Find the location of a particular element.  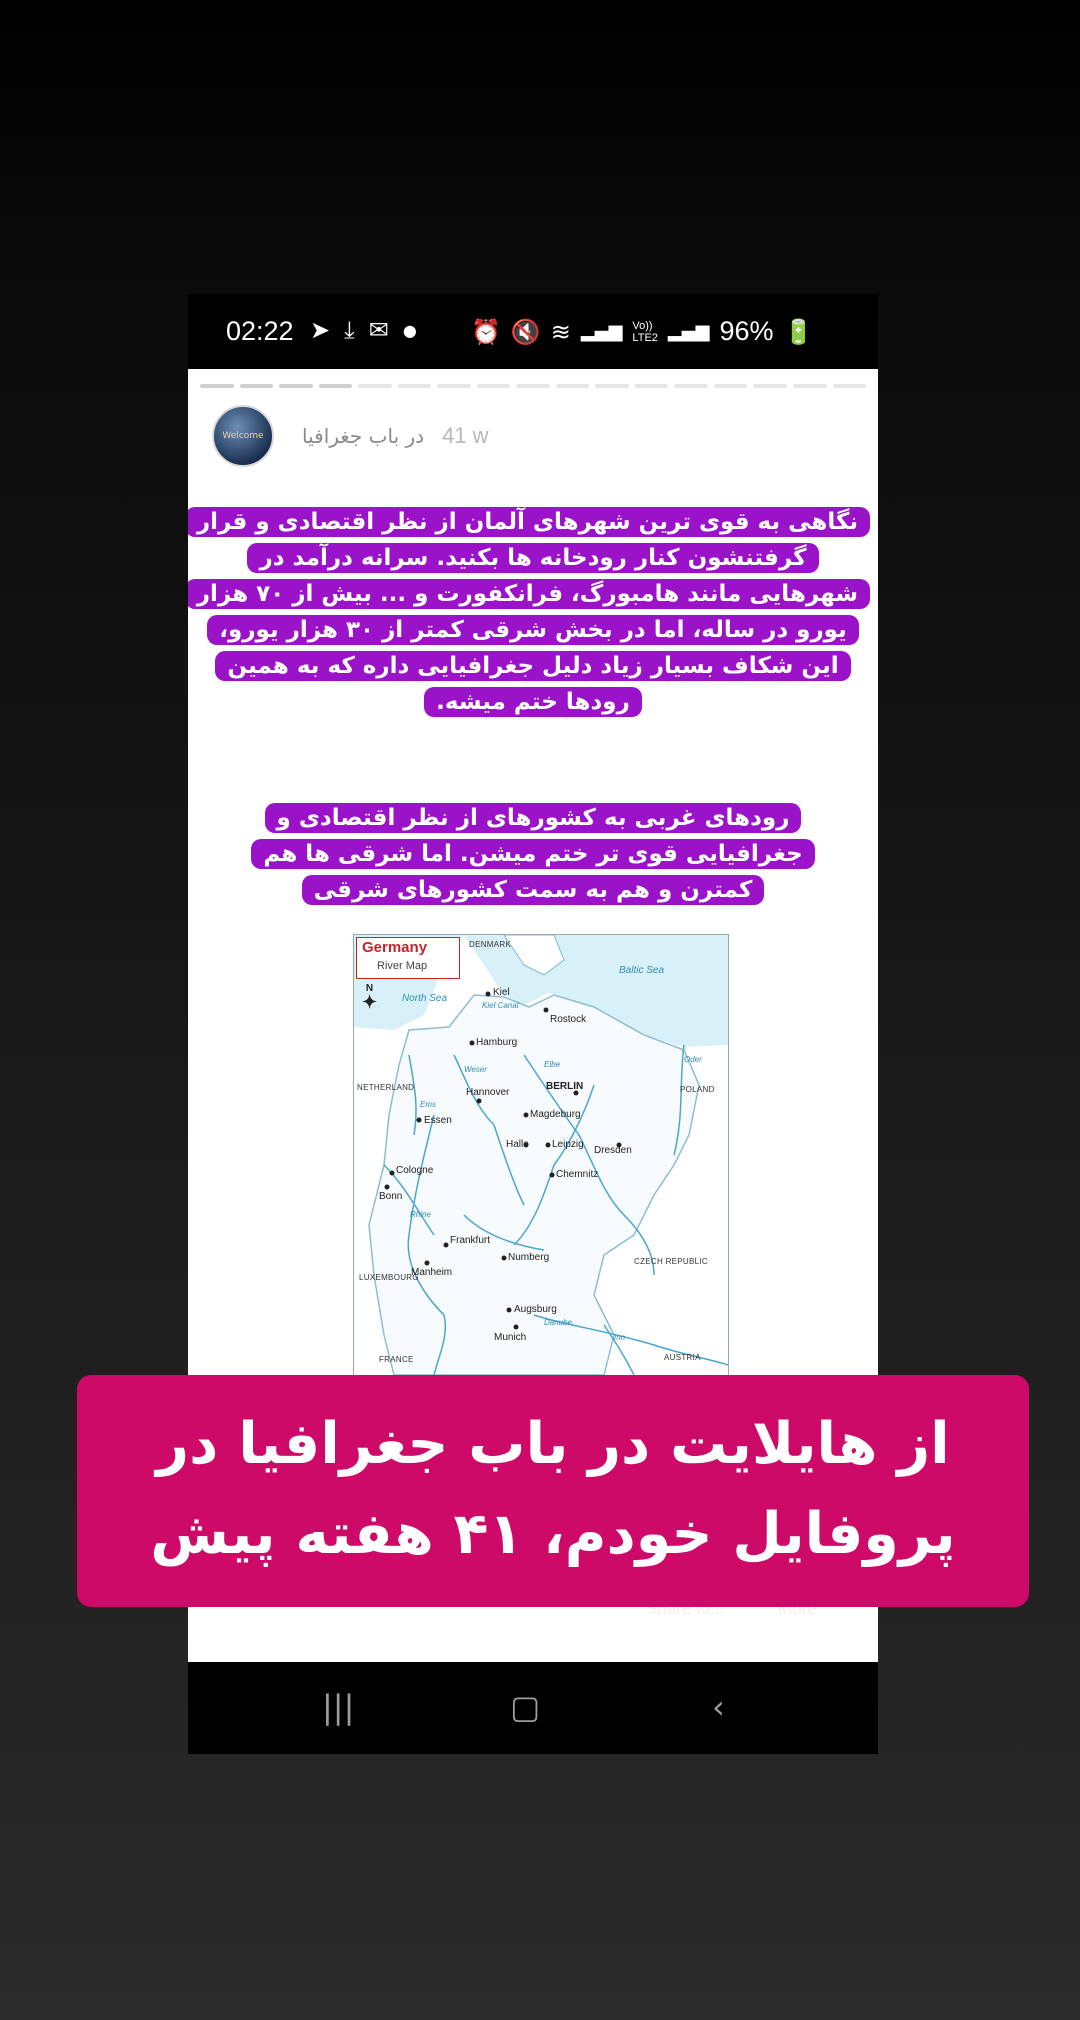

status-time: 02:22 is located at coordinates (260, 331).